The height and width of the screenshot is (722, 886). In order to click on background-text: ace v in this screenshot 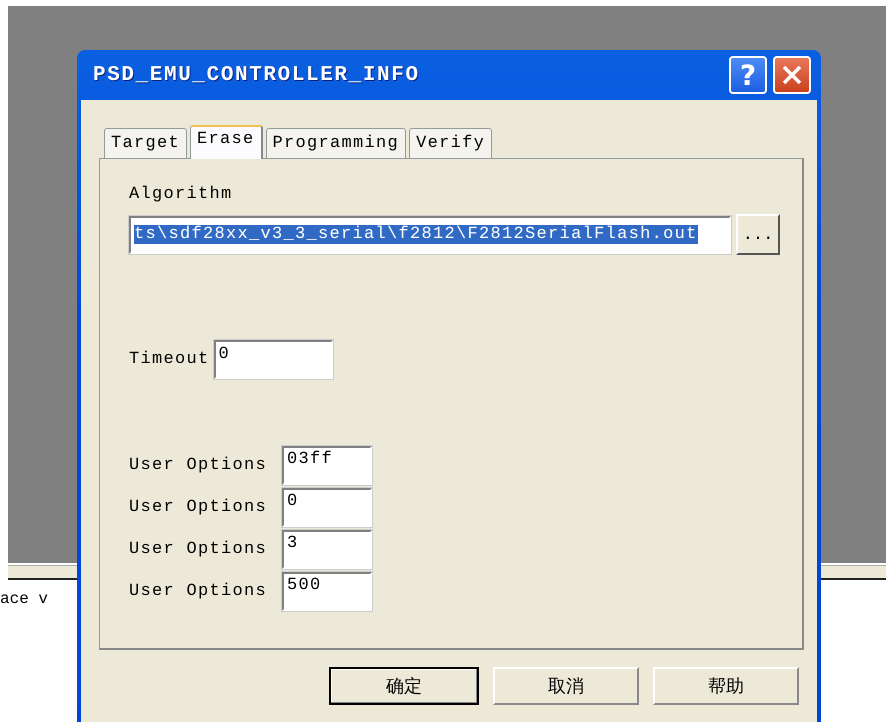, I will do `click(24, 599)`.